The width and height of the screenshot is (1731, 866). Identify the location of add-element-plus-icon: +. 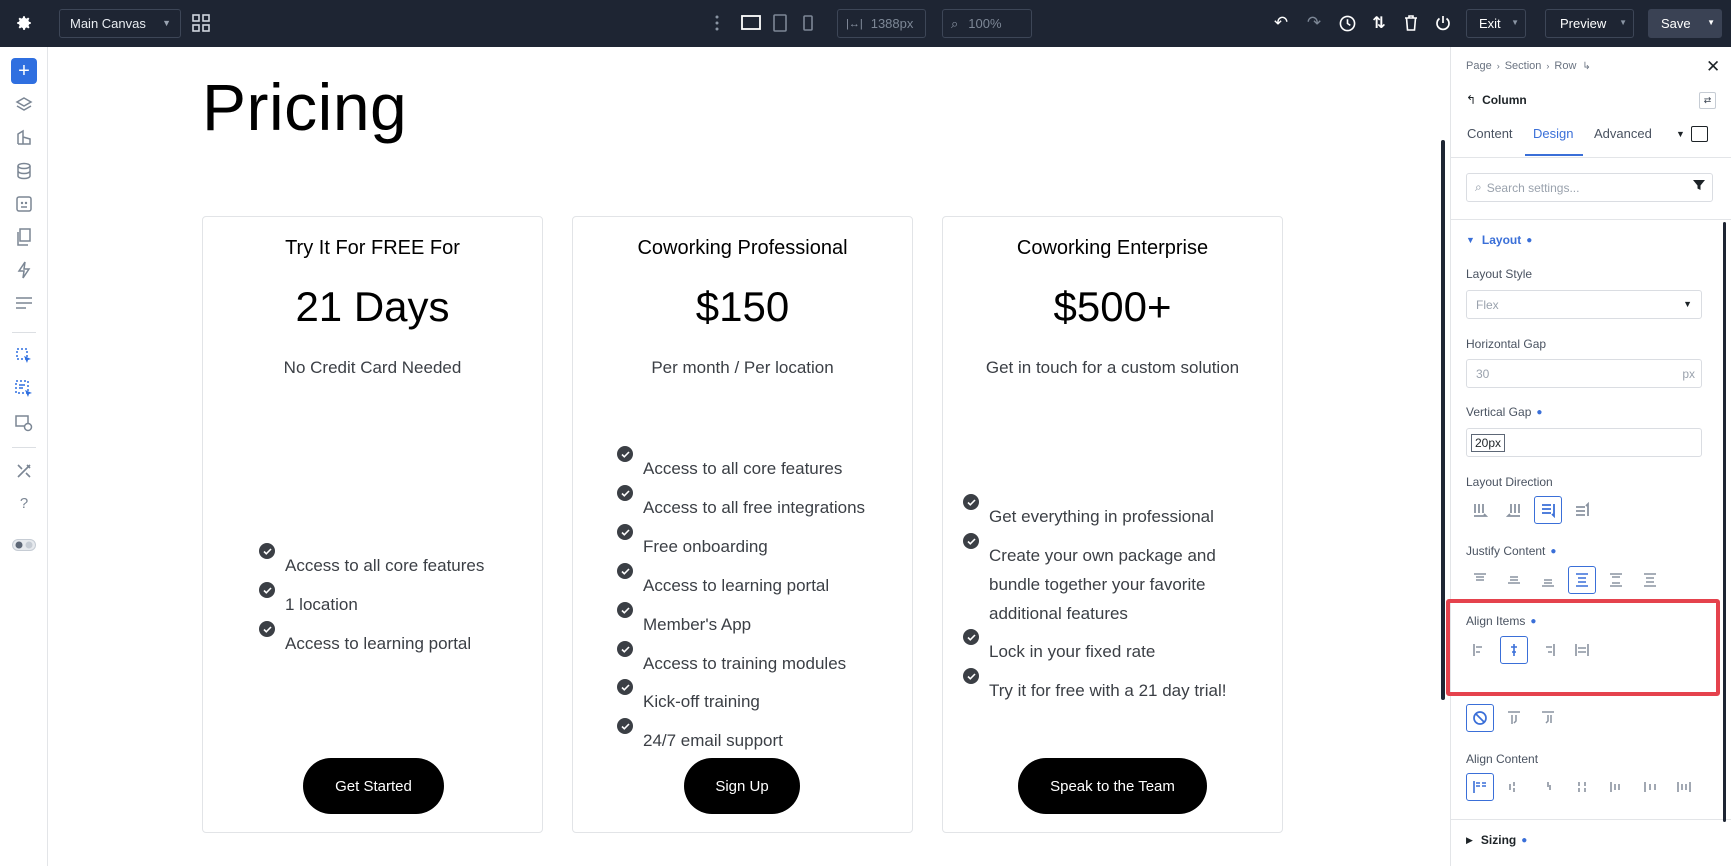
(24, 71).